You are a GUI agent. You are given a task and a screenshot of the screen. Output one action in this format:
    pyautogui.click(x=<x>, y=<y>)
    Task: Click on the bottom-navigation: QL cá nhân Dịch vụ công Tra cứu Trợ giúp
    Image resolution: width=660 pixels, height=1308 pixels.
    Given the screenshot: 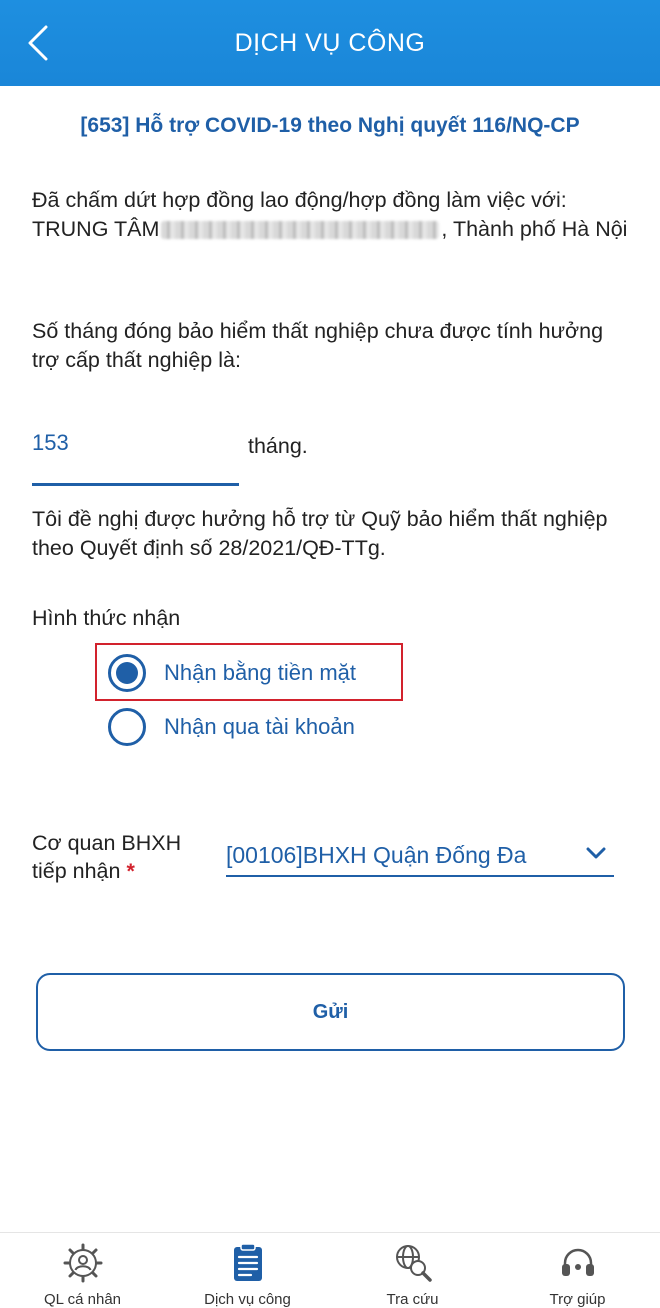 What is the action you would take?
    pyautogui.click(x=330, y=1270)
    